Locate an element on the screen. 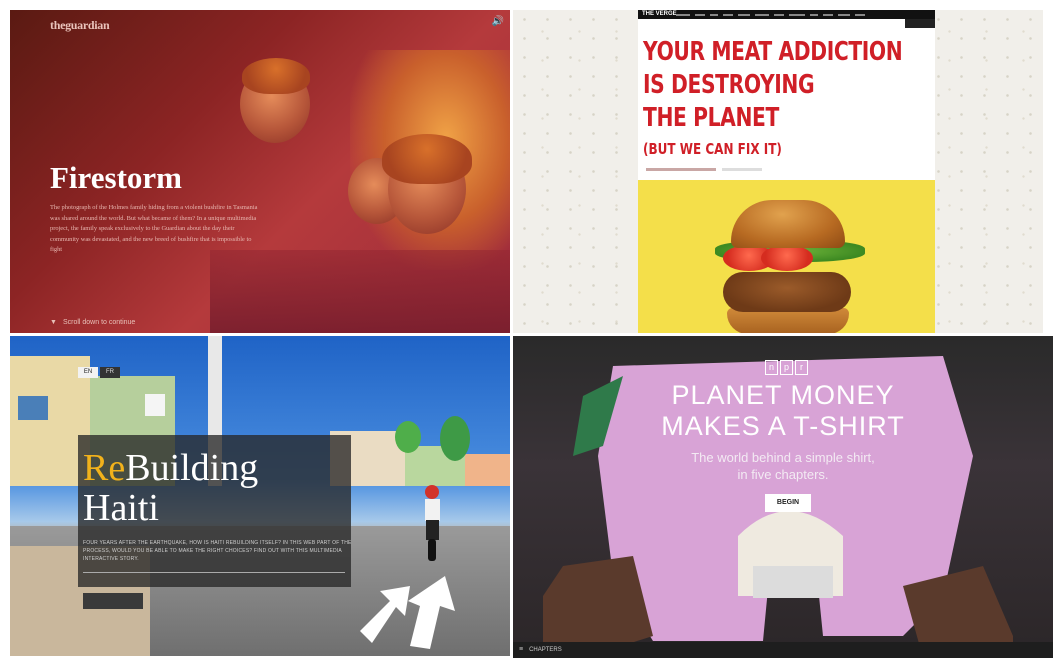 This screenshot has width=1053, height=658. menu-icon: ≡ is located at coordinates (521, 649).